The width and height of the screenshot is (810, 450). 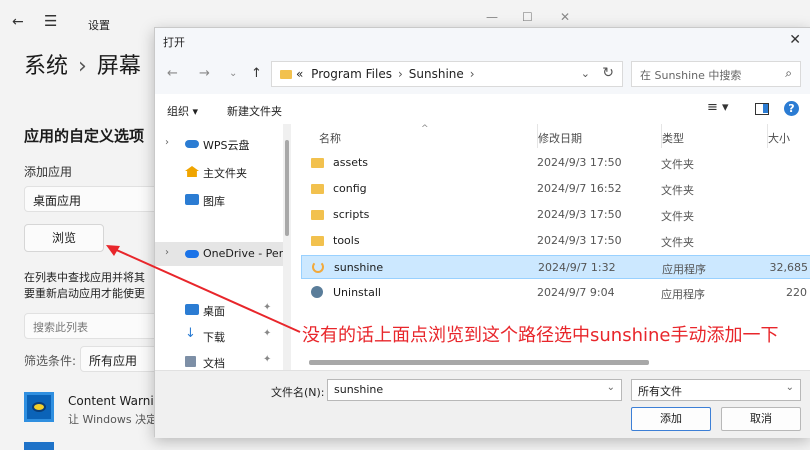 I want to click on file-row: config 2024/9/7 16:52 文件夹, so click(x=555, y=189).